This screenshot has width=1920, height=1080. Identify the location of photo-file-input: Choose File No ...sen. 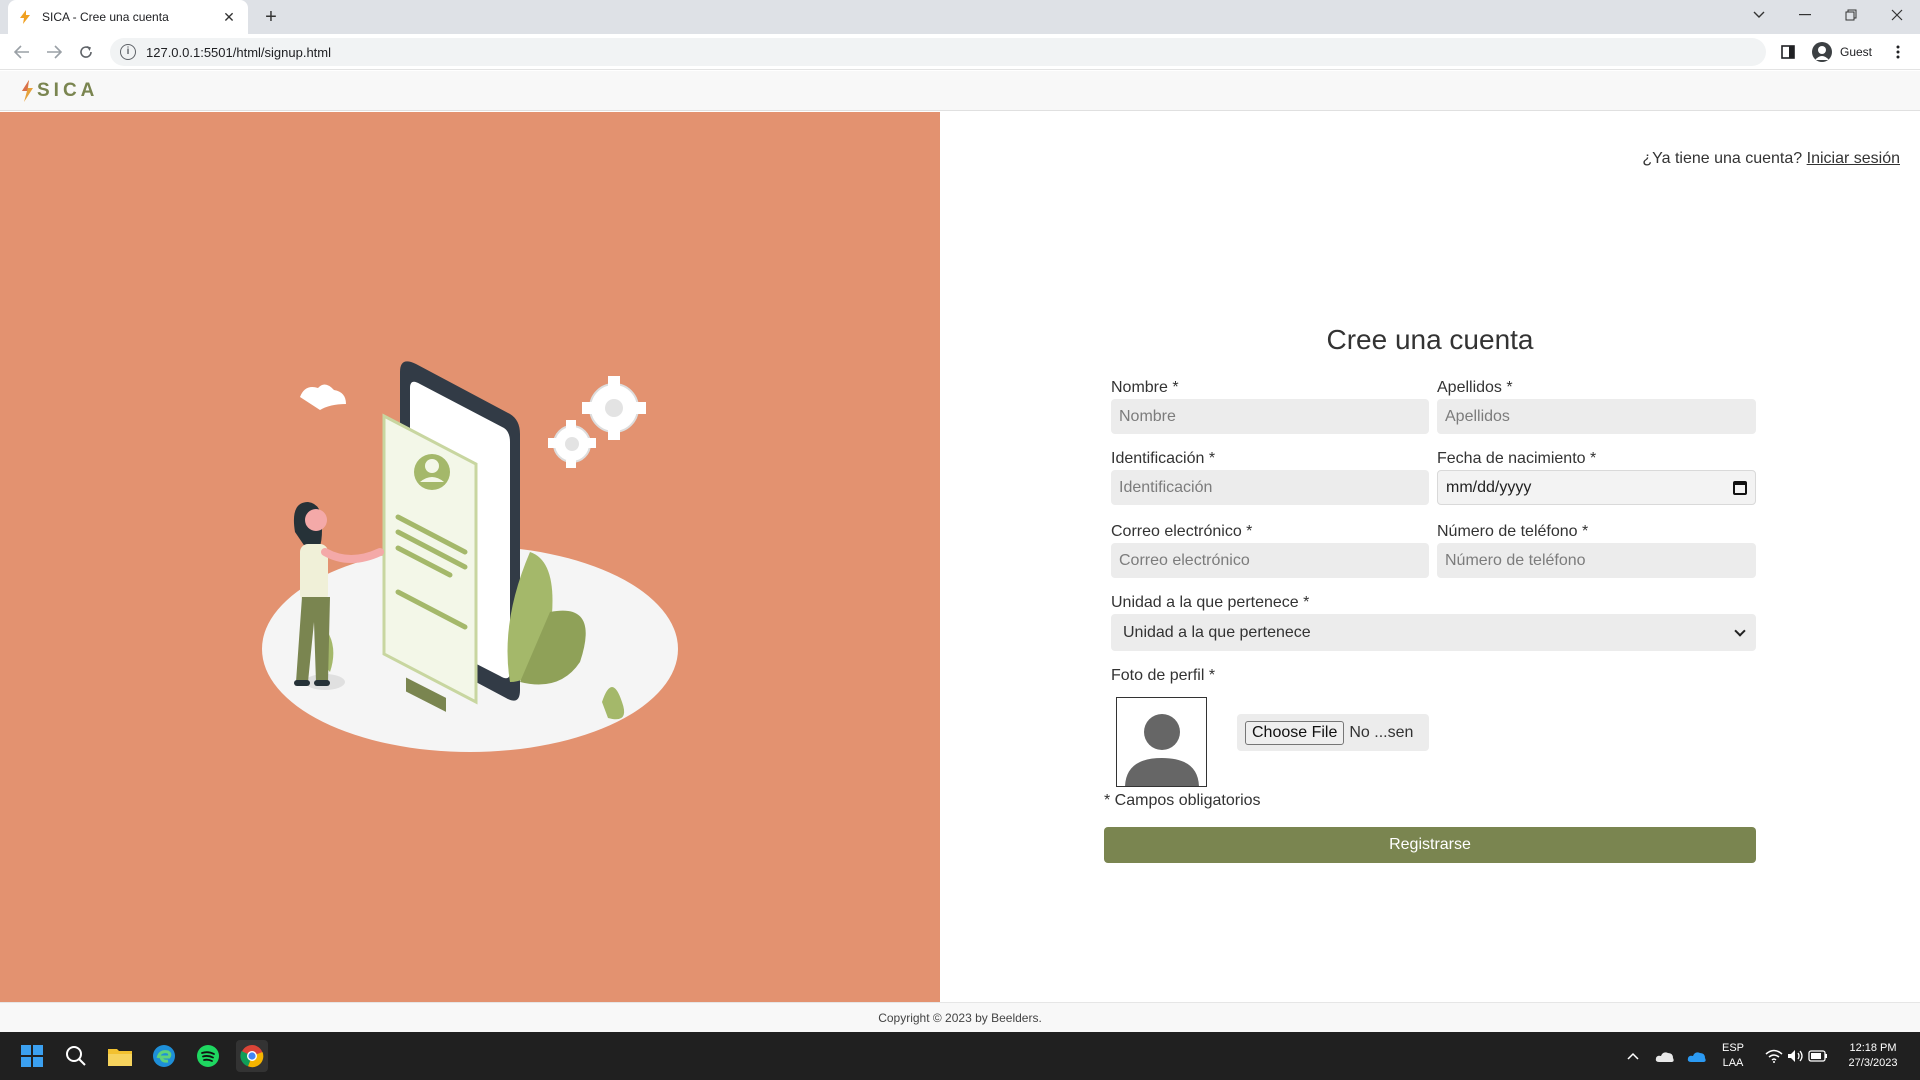
(1333, 732).